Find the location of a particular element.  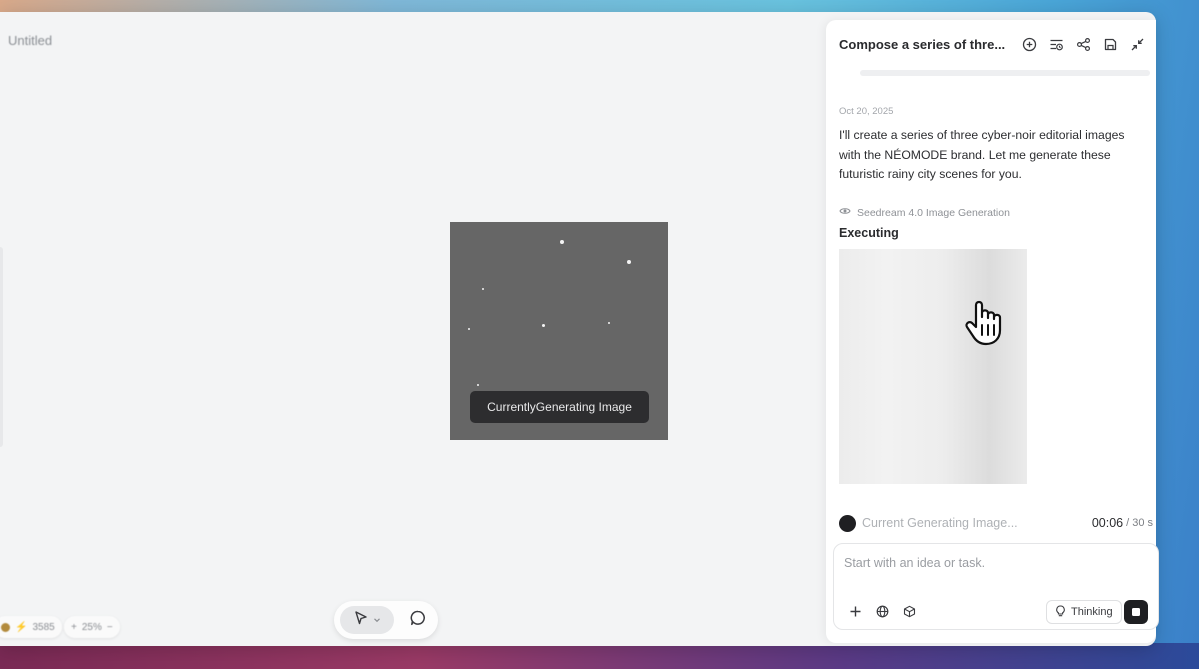

generating-image-frame: CurrentlyGenerating Image is located at coordinates (559, 331).